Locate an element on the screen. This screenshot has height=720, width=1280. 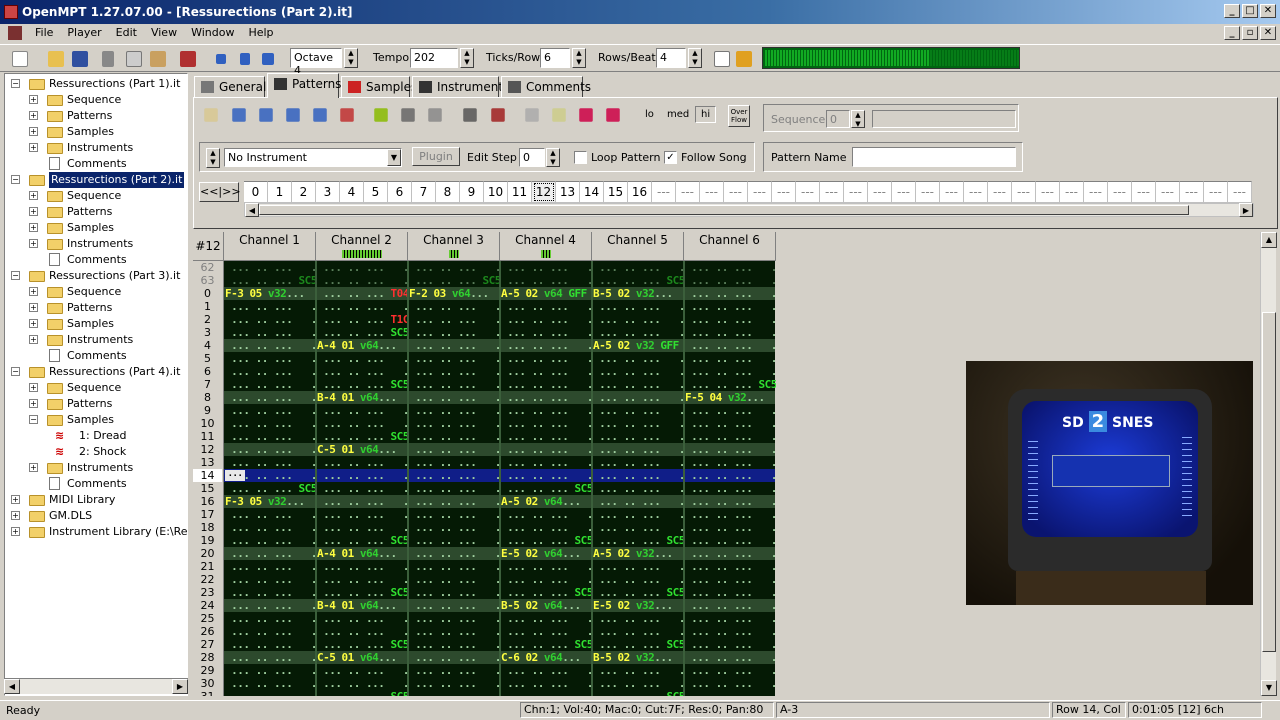
menu-help: Help is located at coordinates (260, 33).